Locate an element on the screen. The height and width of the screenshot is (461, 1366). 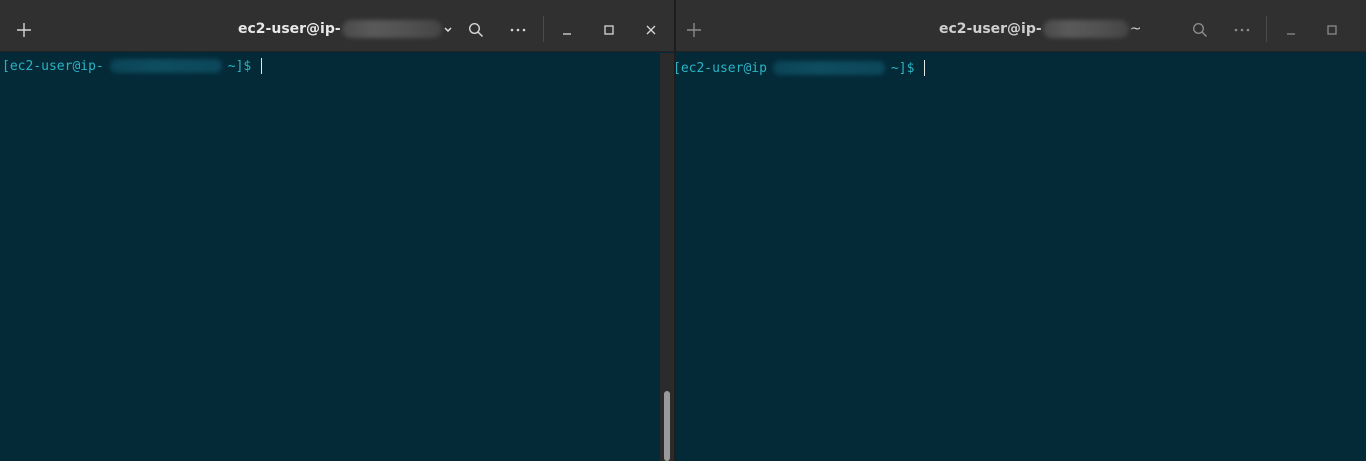
titlebar: ec2-user@ip- is located at coordinates (337, 26).